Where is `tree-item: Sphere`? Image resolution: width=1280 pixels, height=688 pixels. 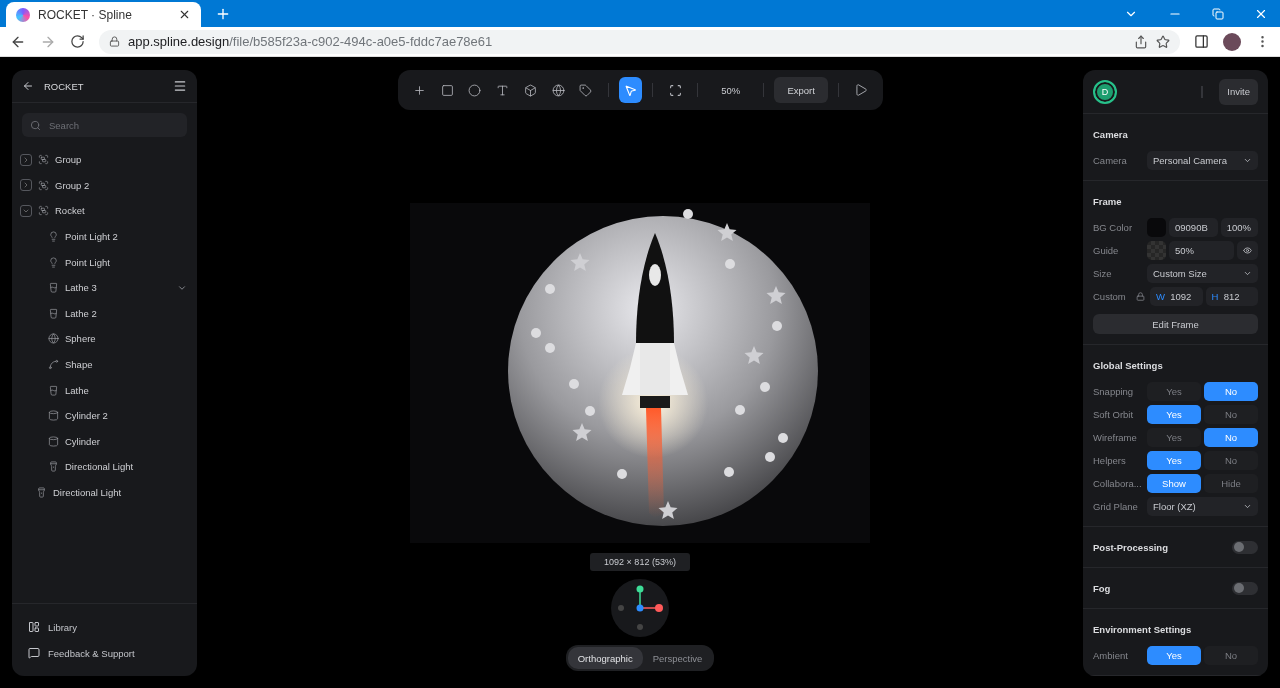 tree-item: Sphere is located at coordinates (104, 339).